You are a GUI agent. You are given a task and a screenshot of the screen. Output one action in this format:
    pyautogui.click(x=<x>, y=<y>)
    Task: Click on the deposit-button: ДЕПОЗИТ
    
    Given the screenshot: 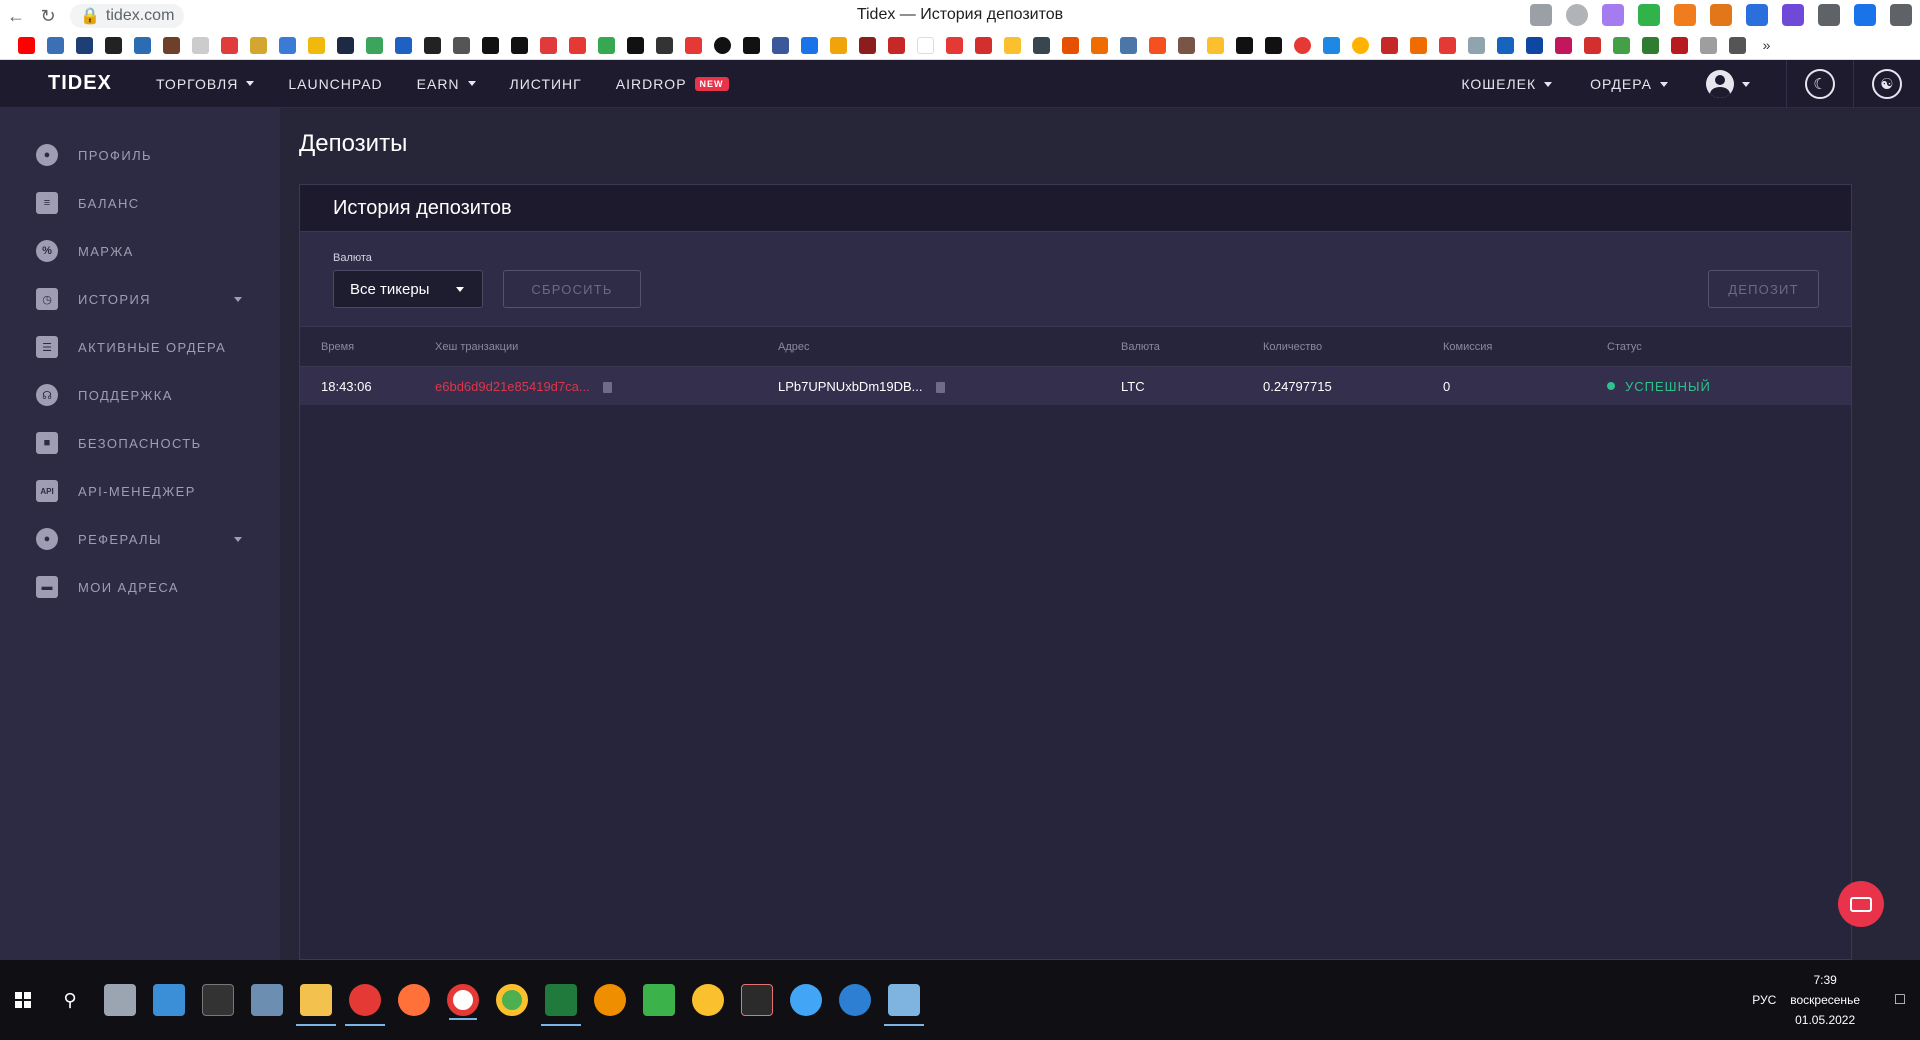 What is the action you would take?
    pyautogui.click(x=1763, y=289)
    